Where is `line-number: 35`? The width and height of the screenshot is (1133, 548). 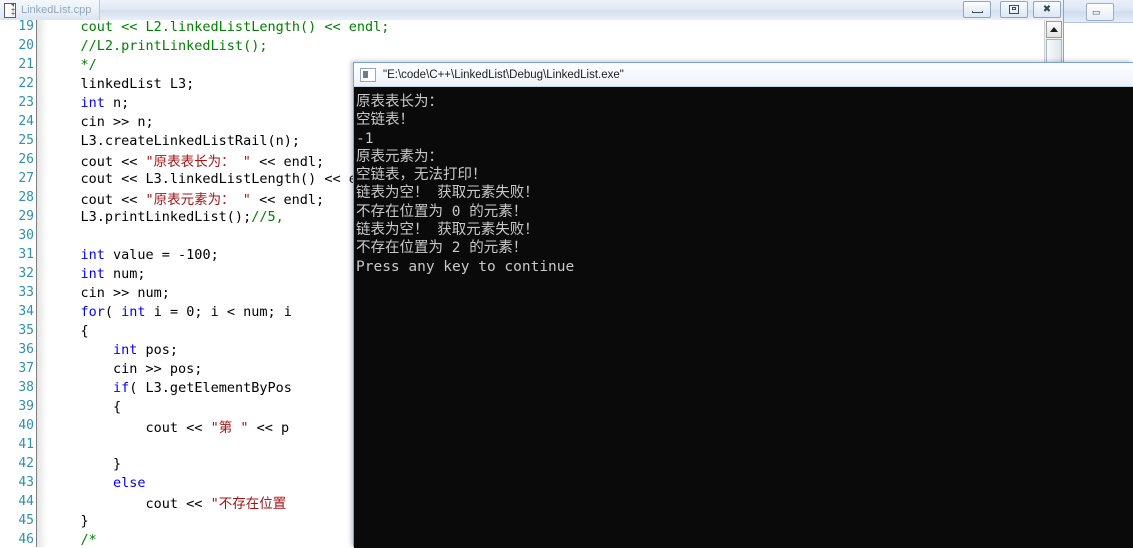
line-number: 35 is located at coordinates (26, 330).